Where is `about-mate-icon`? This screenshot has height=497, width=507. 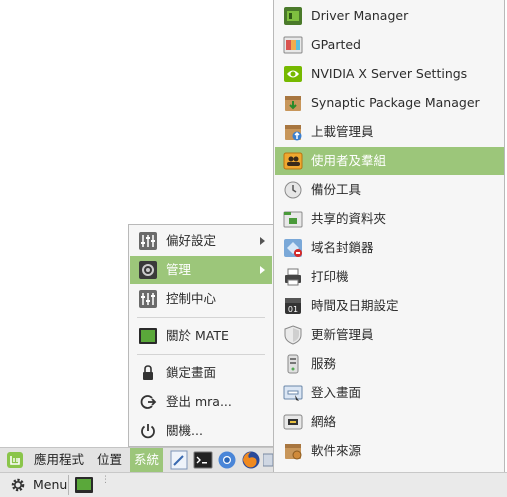
about-mate-icon is located at coordinates (148, 336).